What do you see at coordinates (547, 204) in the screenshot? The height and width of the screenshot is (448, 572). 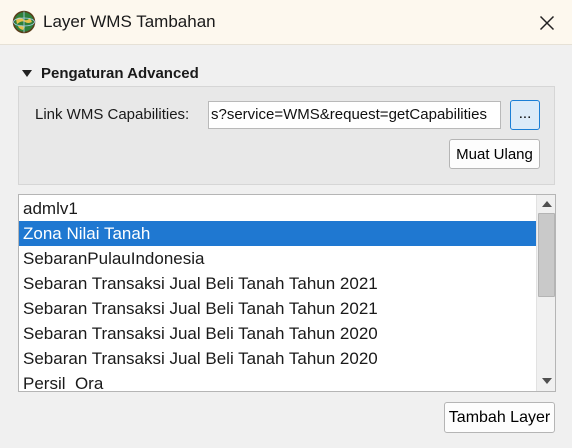 I see `scroll-up-arrow-icon` at bounding box center [547, 204].